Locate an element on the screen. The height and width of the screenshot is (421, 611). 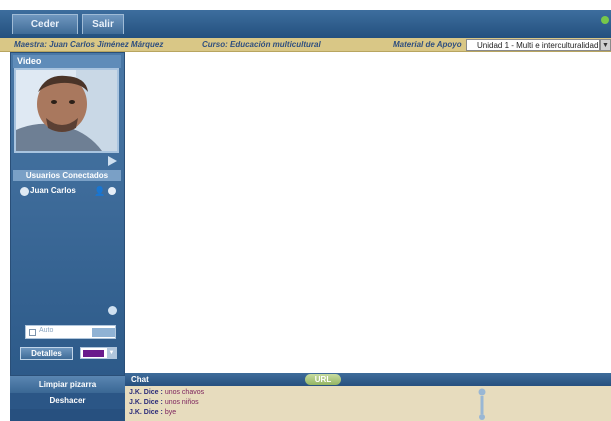
user-name: Juan Carlos is located at coordinates (53, 190).